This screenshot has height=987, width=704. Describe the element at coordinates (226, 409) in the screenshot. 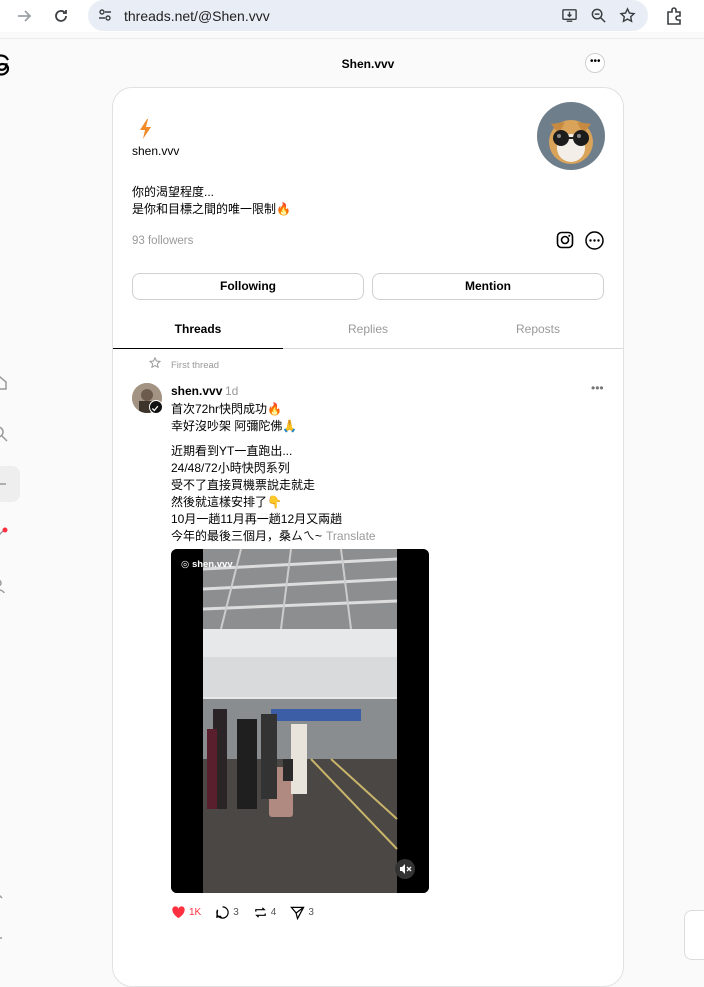

I see `post-line: 首次72hr快閃成功🔥` at that location.